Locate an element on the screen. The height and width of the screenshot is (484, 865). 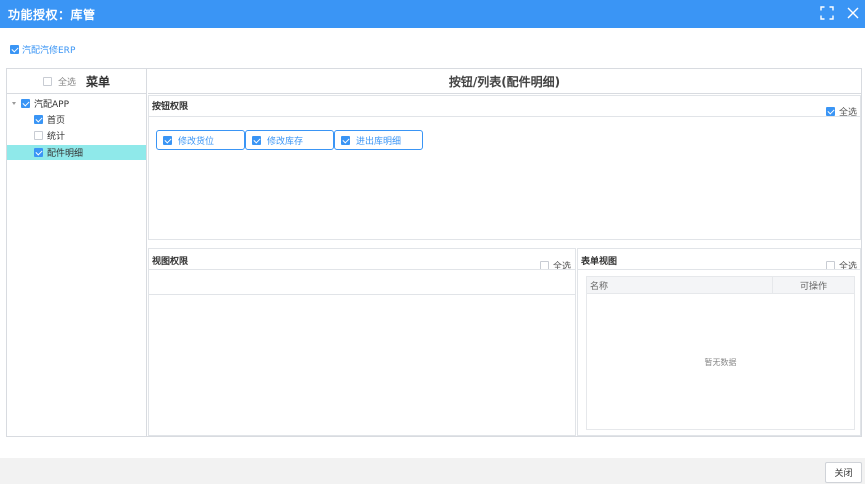
menu-select-all-checkbox is located at coordinates (47, 81).